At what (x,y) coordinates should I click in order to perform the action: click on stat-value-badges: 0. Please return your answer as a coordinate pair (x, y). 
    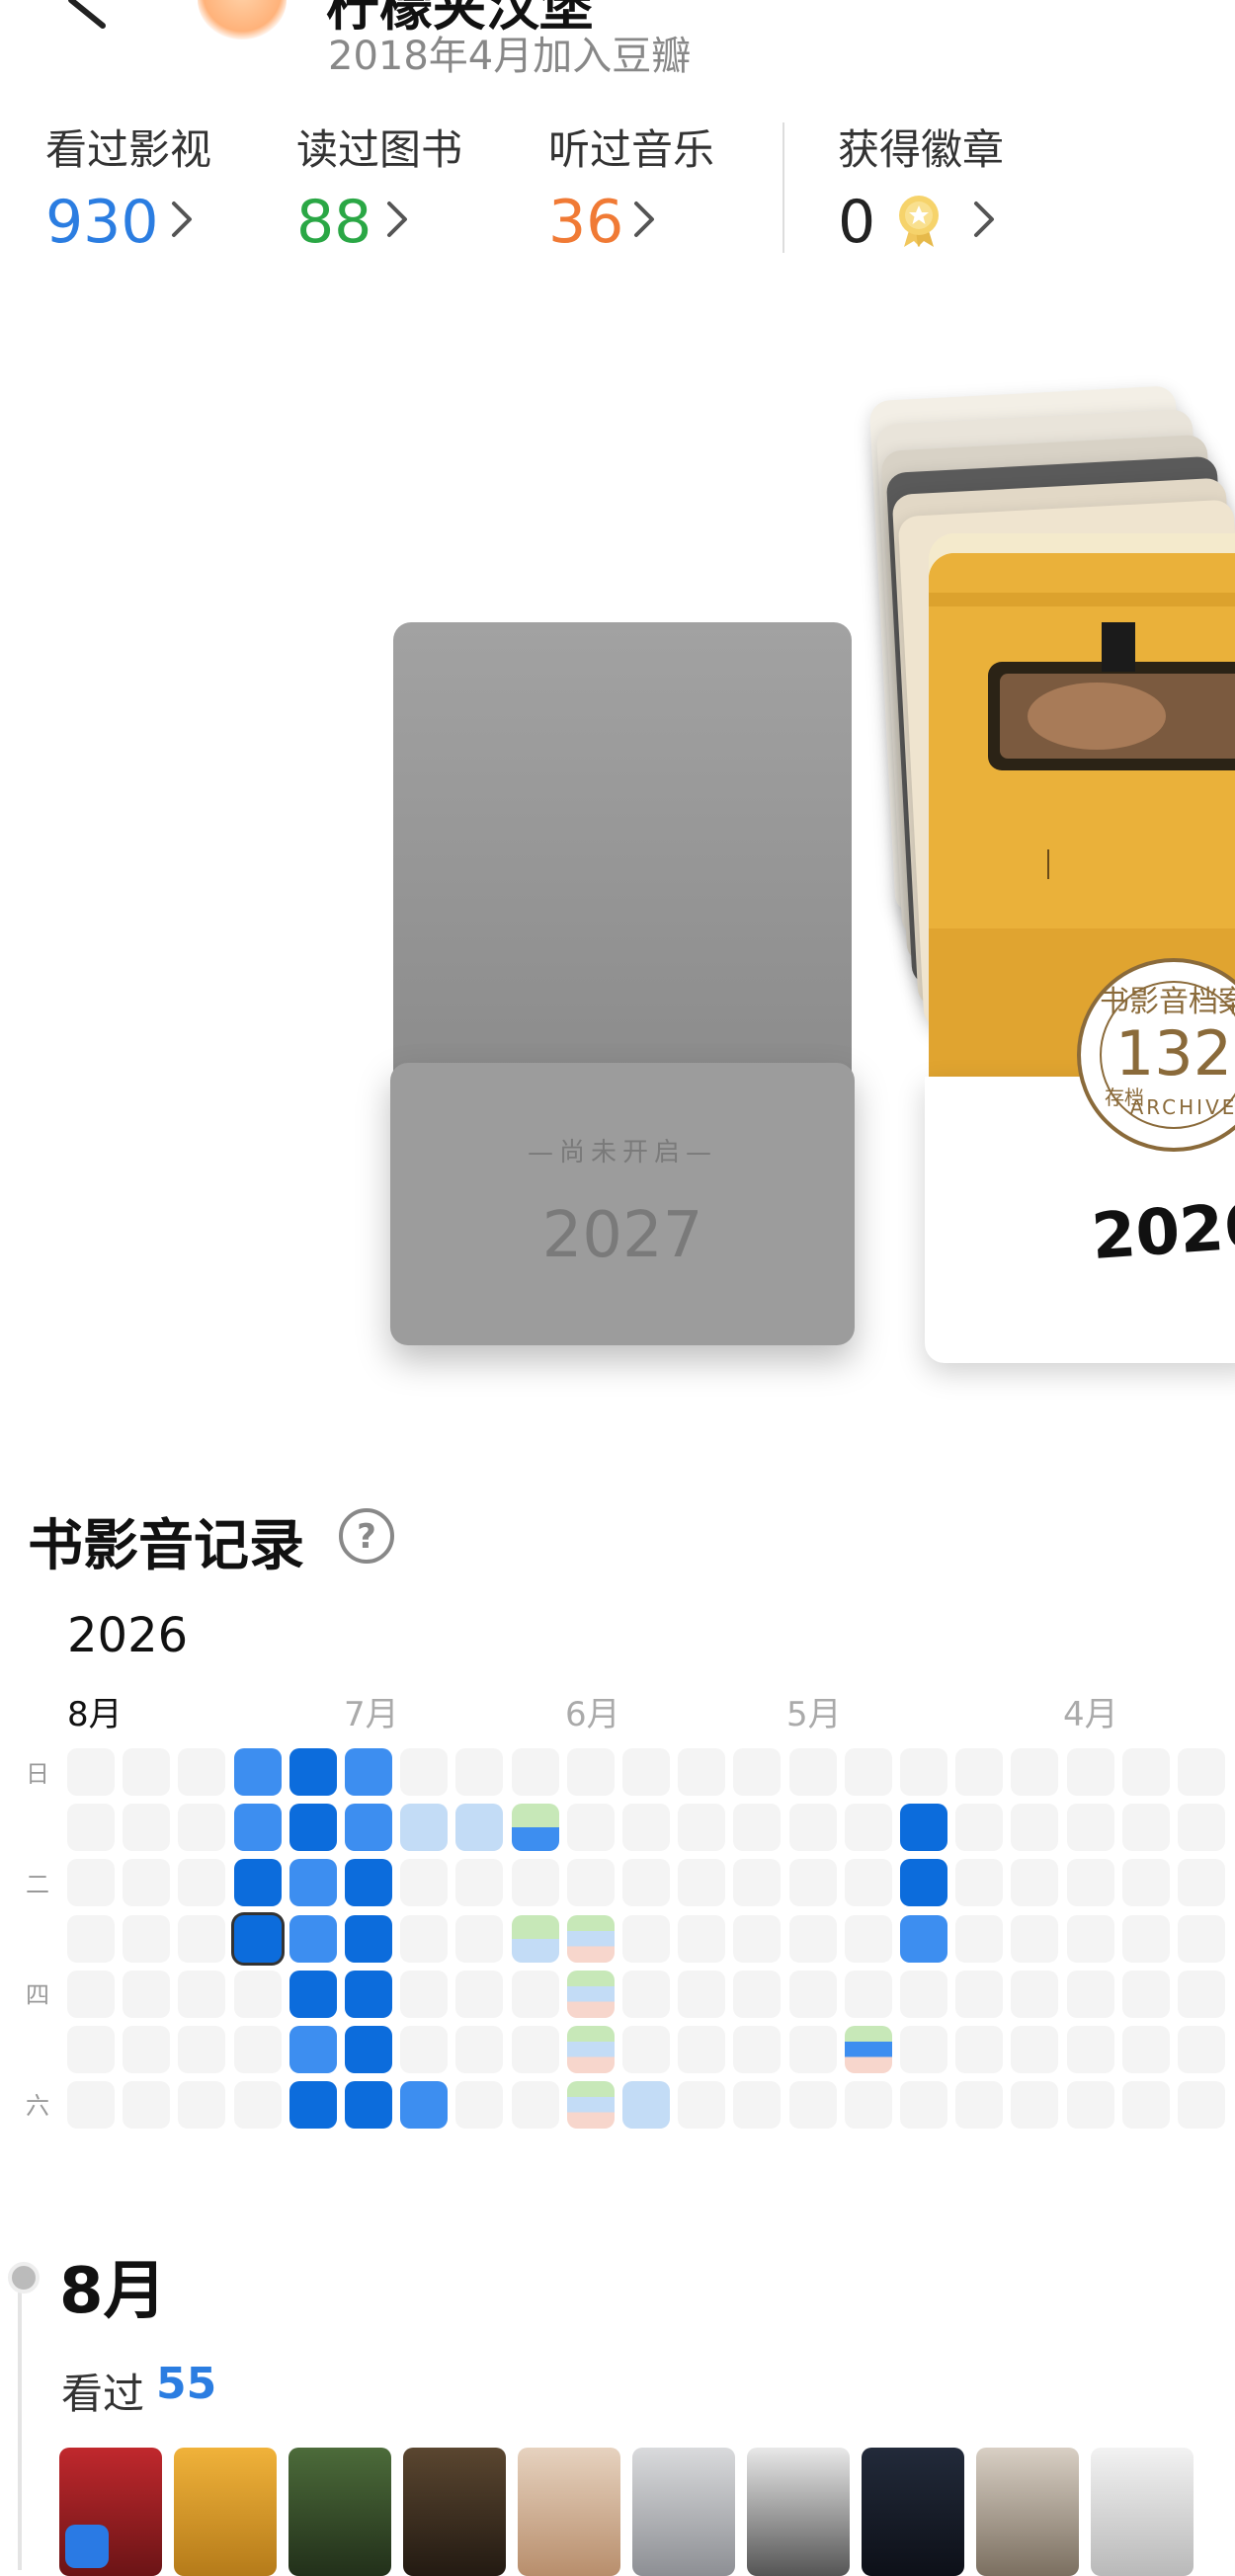
    Looking at the image, I should click on (856, 222).